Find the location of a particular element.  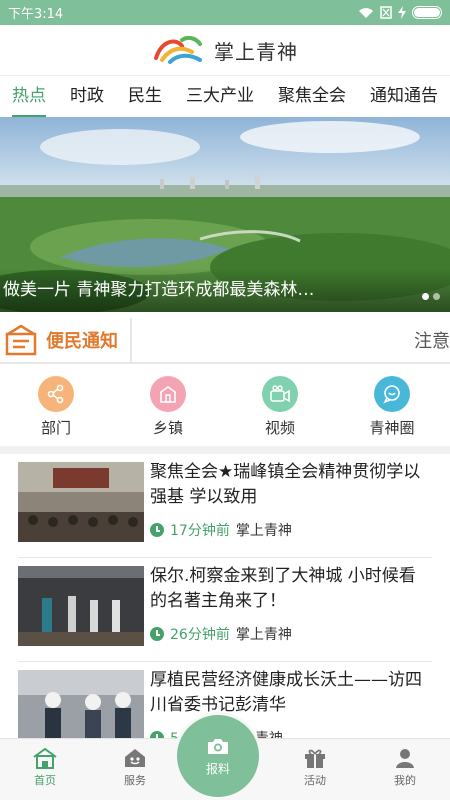

user-icon is located at coordinates (405, 758).